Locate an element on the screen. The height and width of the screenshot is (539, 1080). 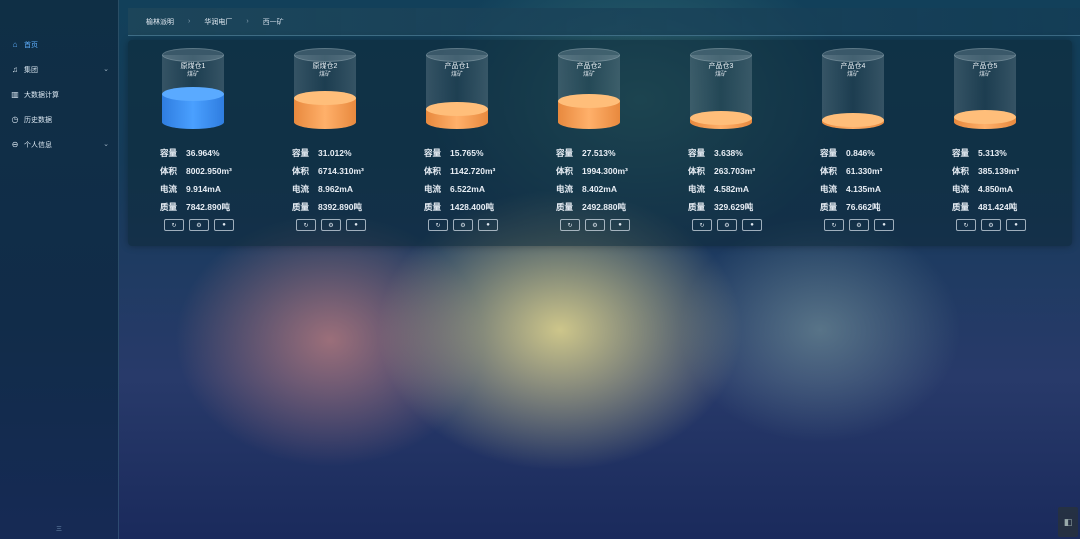
stat-row-volume: 体积 385.139m³ is located at coordinates (985, 172).